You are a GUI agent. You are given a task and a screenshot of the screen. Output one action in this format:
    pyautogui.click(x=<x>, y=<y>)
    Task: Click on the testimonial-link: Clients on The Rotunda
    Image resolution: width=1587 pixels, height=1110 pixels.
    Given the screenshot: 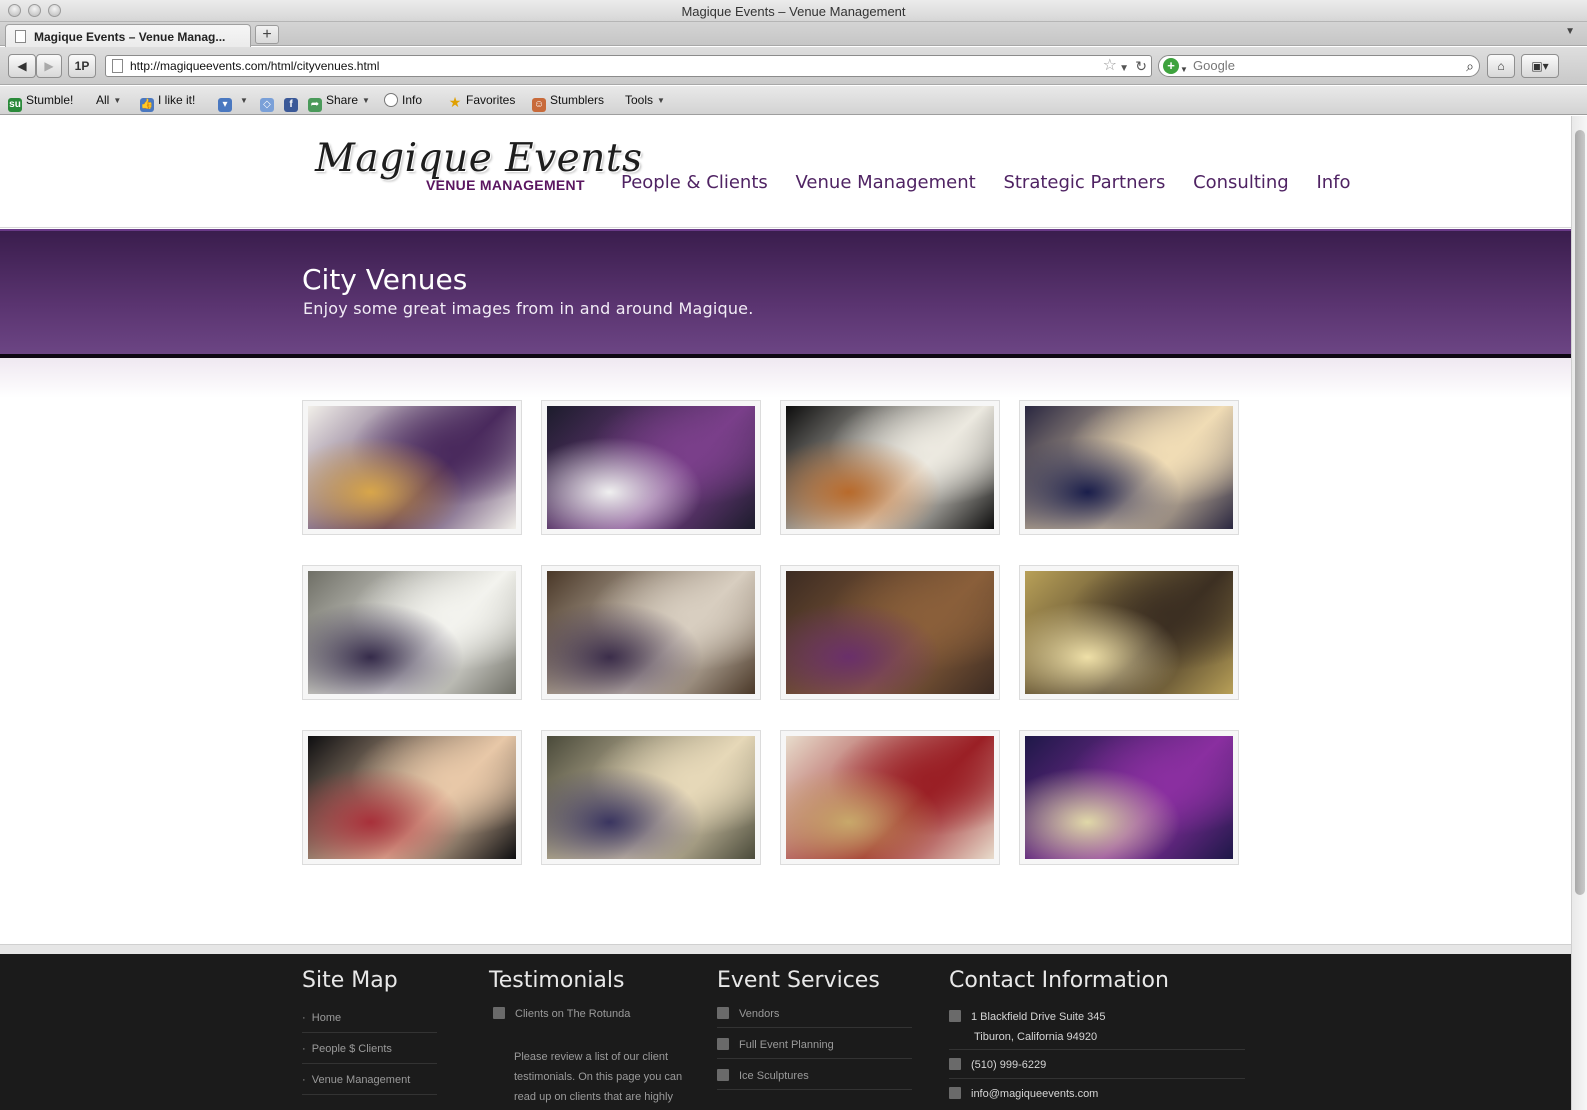 What is the action you would take?
    pyautogui.click(x=561, y=1013)
    